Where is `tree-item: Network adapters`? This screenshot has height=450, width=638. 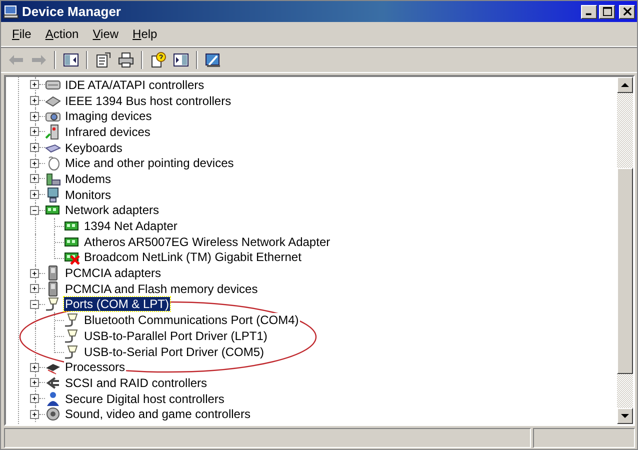 tree-item: Network adapters is located at coordinates (112, 210).